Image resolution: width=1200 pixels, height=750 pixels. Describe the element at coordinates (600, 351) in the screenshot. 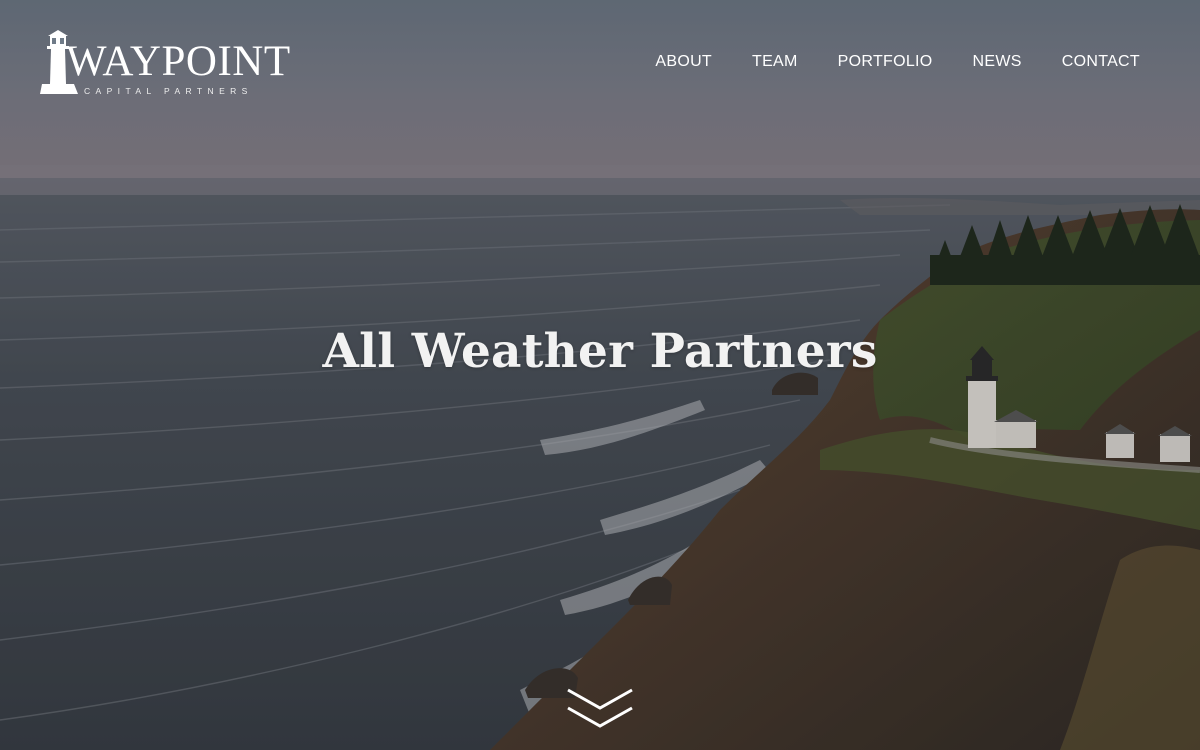

I see `hero-headline: All Weather Partners` at that location.